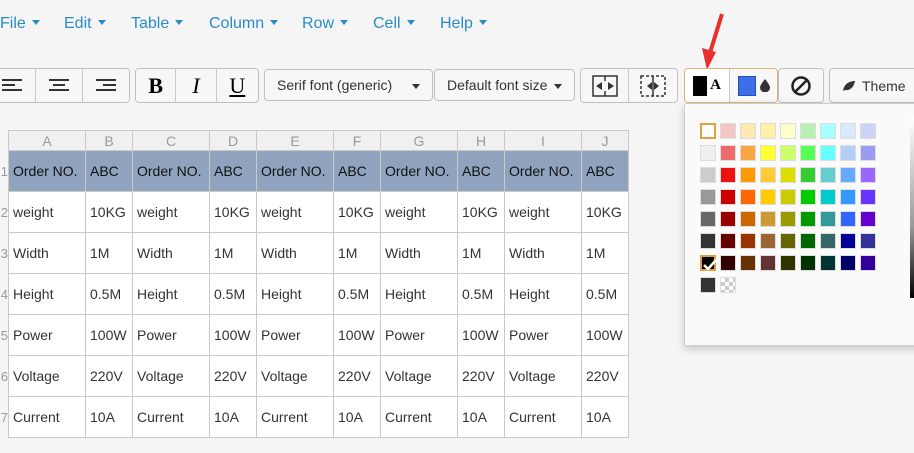 The height and width of the screenshot is (453, 914). I want to click on menu-column: Column, so click(244, 24).